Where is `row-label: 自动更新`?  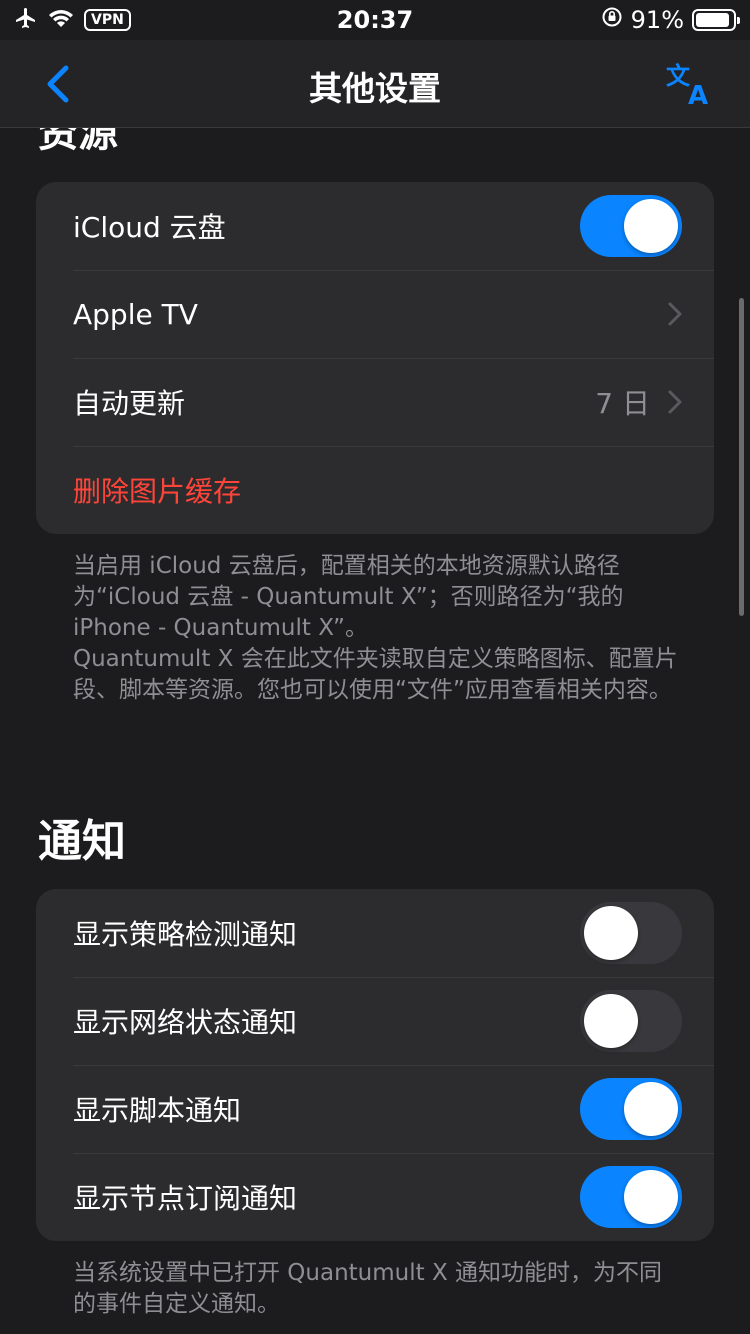
row-label: 自动更新 is located at coordinates (129, 403).